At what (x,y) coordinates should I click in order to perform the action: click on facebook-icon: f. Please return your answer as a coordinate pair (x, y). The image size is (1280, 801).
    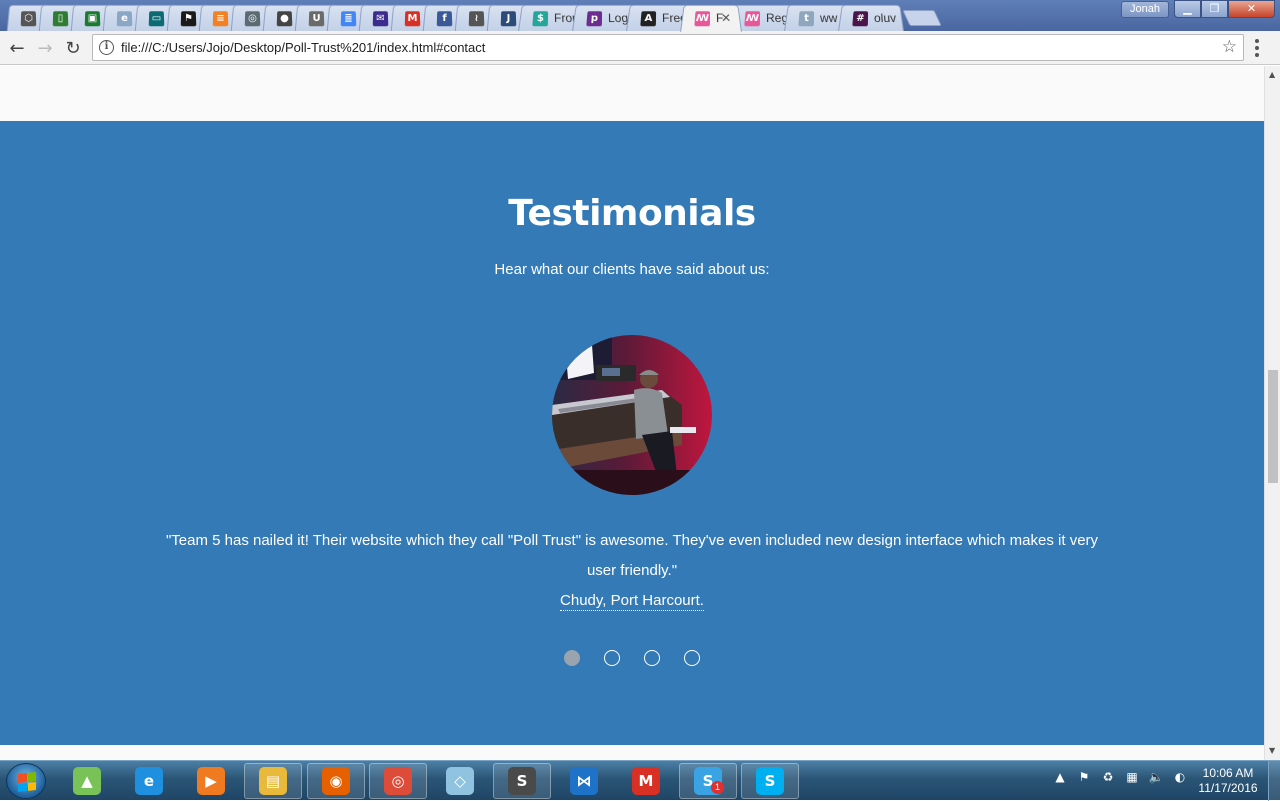
    Looking at the image, I should click on (445, 18).